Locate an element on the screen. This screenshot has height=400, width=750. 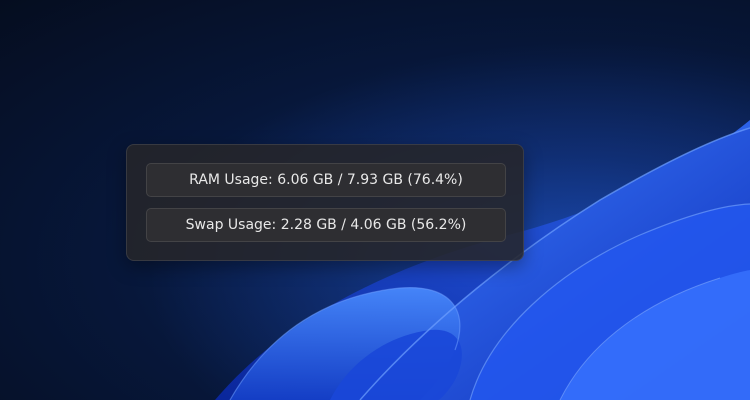
ram-usage-row: RAM Usage: 6.06 GB / 7.93 GB (76.4%) is located at coordinates (326, 180).